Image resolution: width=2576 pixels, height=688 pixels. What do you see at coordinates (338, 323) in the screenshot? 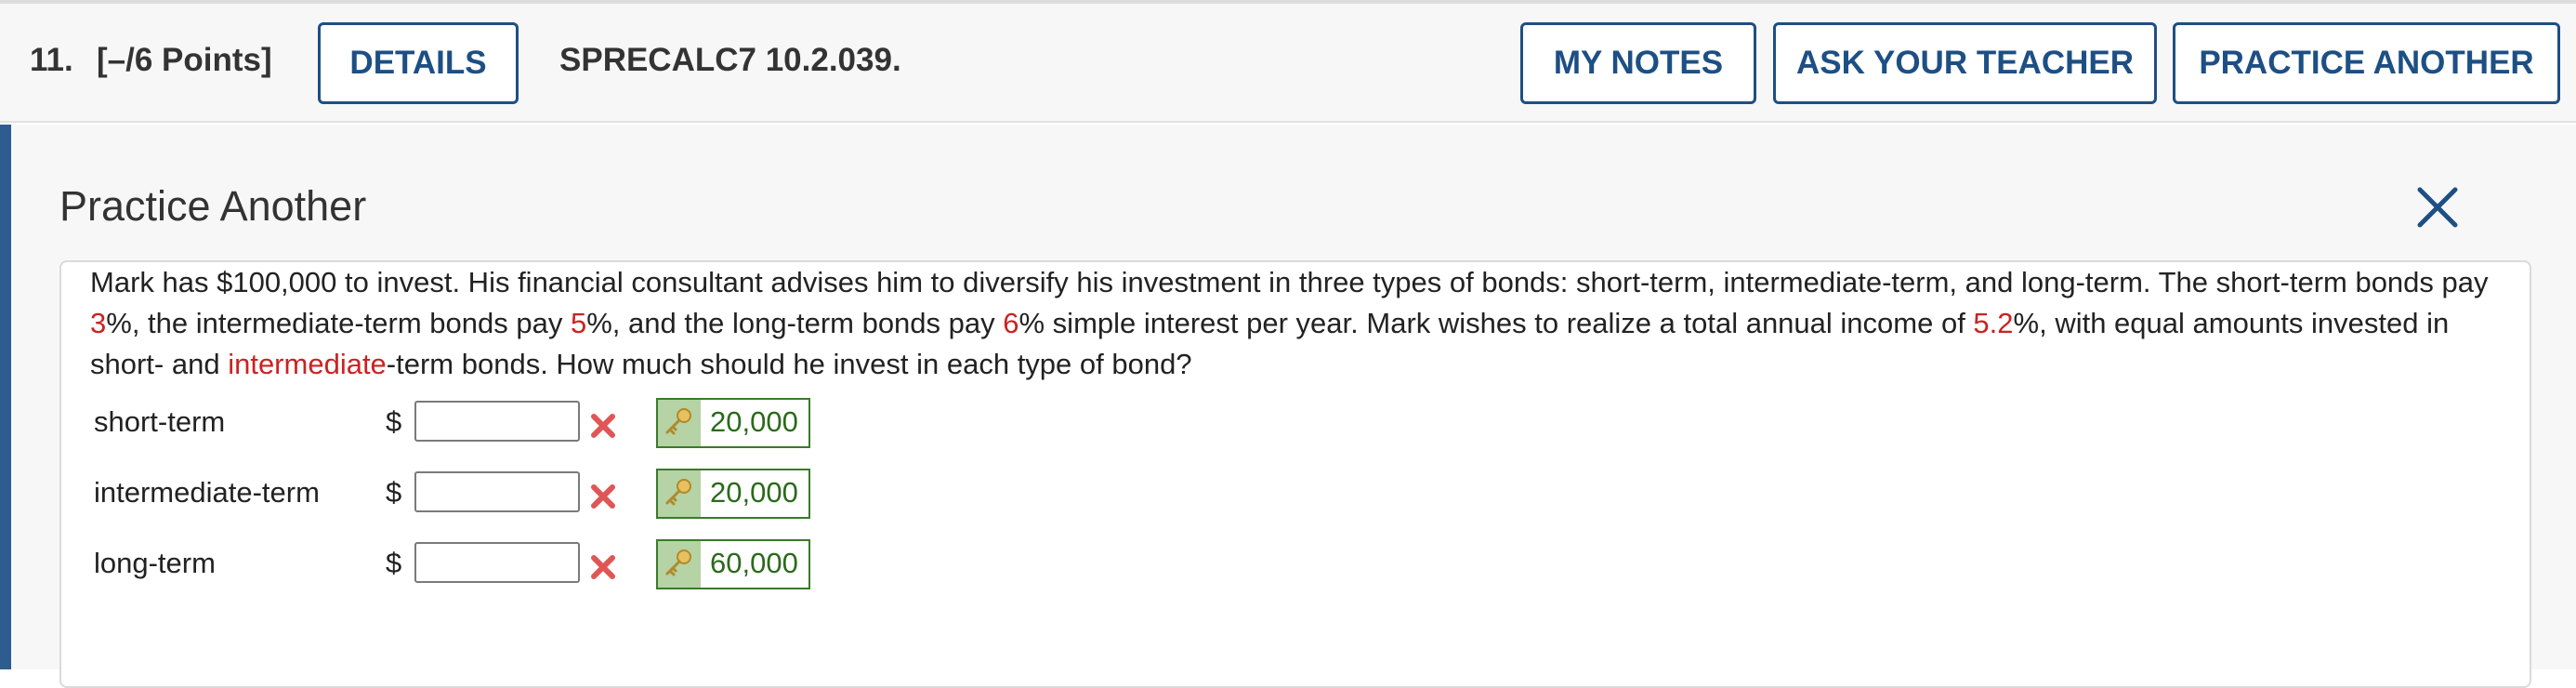
I see `problem-text-part: %, the intermediate-term bonds pay` at bounding box center [338, 323].